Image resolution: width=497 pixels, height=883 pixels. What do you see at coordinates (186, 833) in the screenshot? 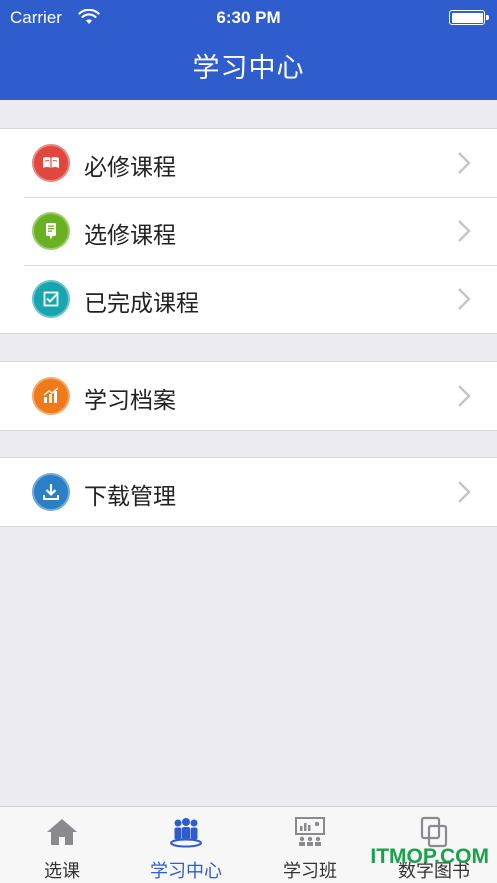
I see `people-icon` at bounding box center [186, 833].